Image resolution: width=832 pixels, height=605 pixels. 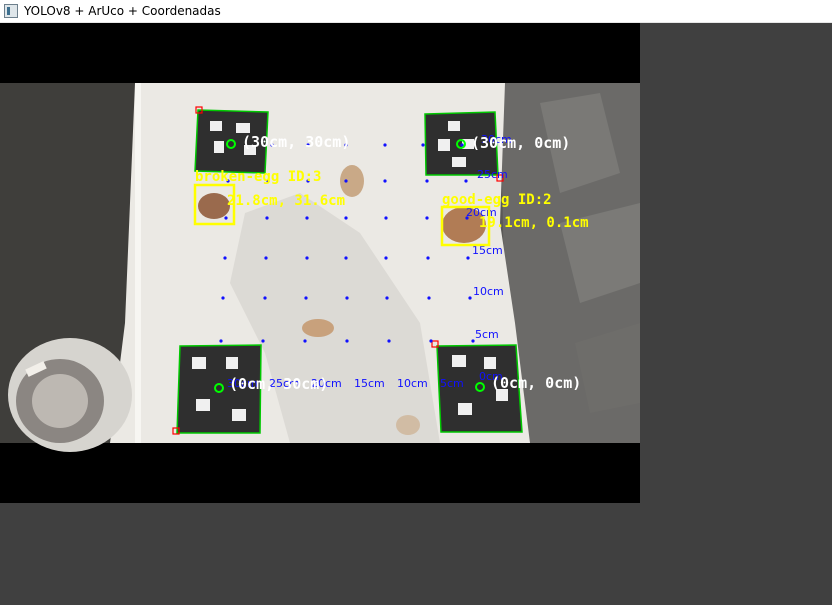 I want to click on window-background-bottom, so click(x=320, y=554).